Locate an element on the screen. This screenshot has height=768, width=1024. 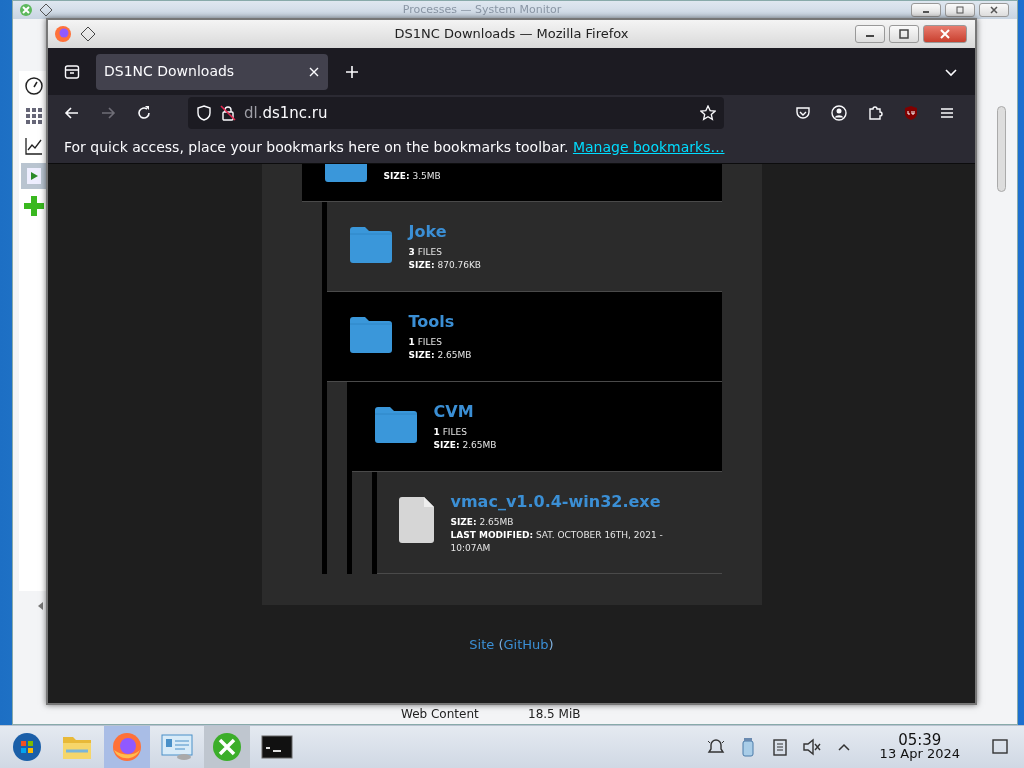
reload-icon is located at coordinates (144, 113).